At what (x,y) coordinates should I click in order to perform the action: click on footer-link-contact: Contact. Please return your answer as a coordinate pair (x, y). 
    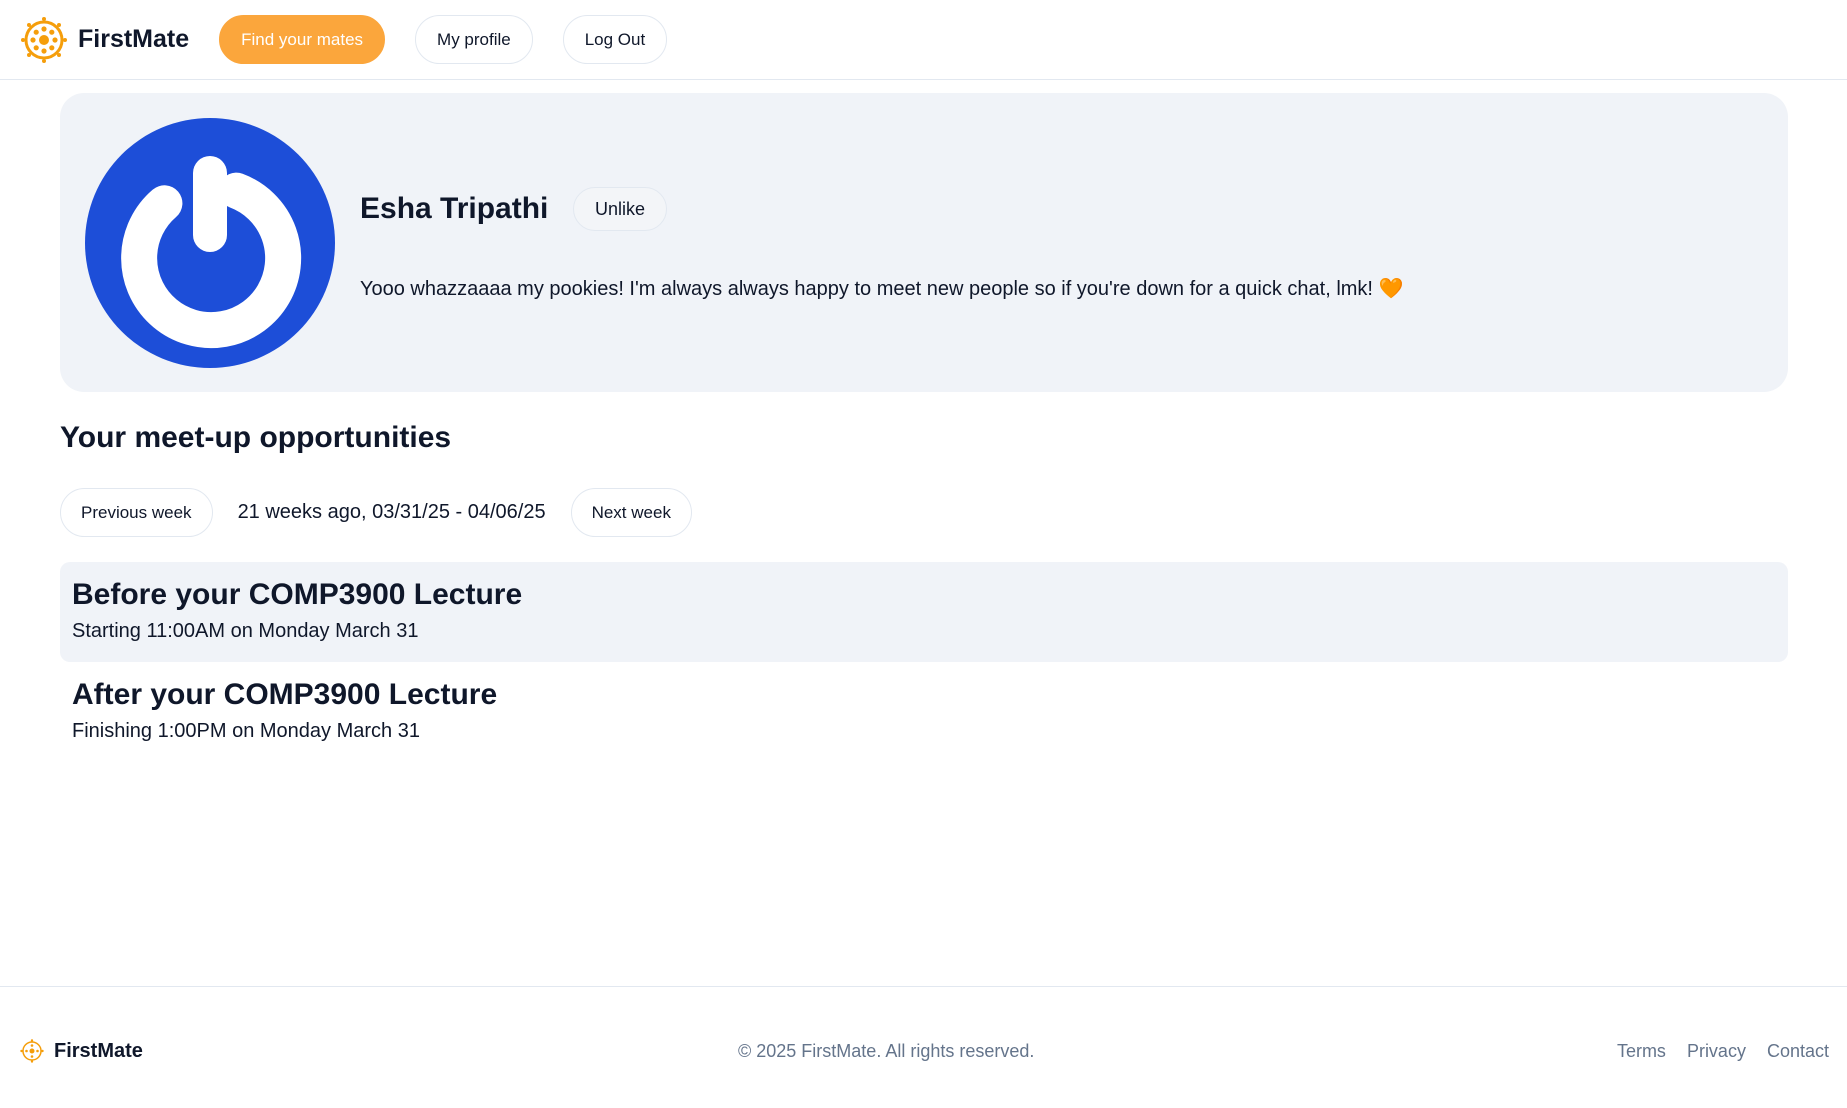
    Looking at the image, I should click on (1798, 1051).